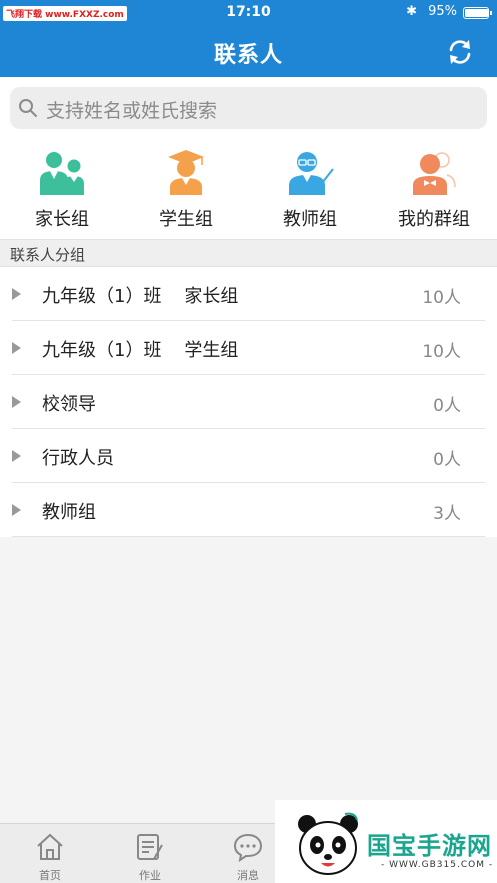 This screenshot has height=883, width=497. I want to click on list-item-name: 行政人员, so click(78, 458).